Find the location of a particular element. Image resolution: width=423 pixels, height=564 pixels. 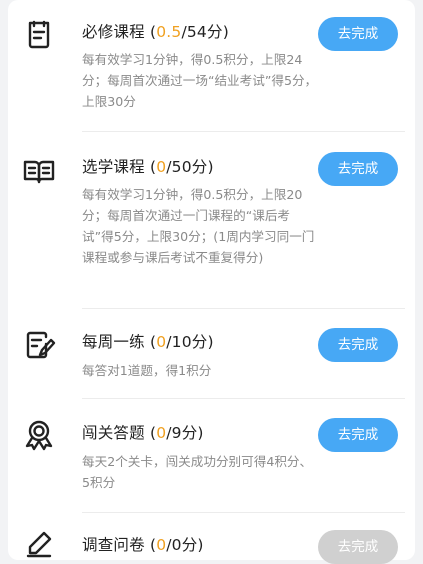

edit-document-icon is located at coordinates (39, 345).